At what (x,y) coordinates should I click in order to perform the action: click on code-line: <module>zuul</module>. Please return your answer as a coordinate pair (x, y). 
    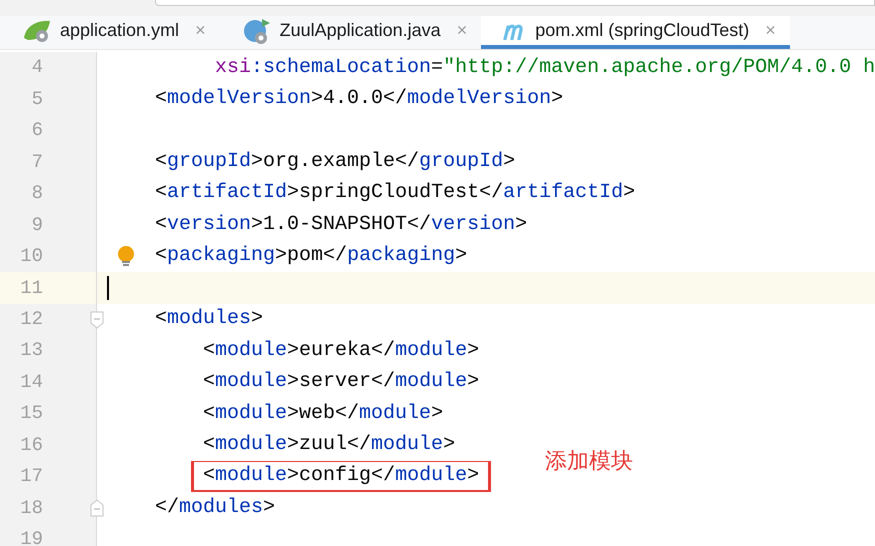
    Looking at the image, I should click on (329, 444).